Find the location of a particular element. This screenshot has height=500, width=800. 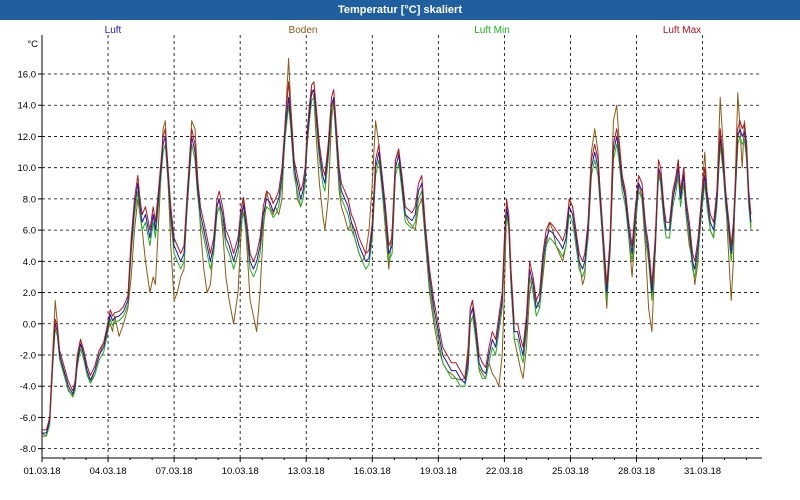

y-tick-label: 0.0 is located at coordinates (29, 324).